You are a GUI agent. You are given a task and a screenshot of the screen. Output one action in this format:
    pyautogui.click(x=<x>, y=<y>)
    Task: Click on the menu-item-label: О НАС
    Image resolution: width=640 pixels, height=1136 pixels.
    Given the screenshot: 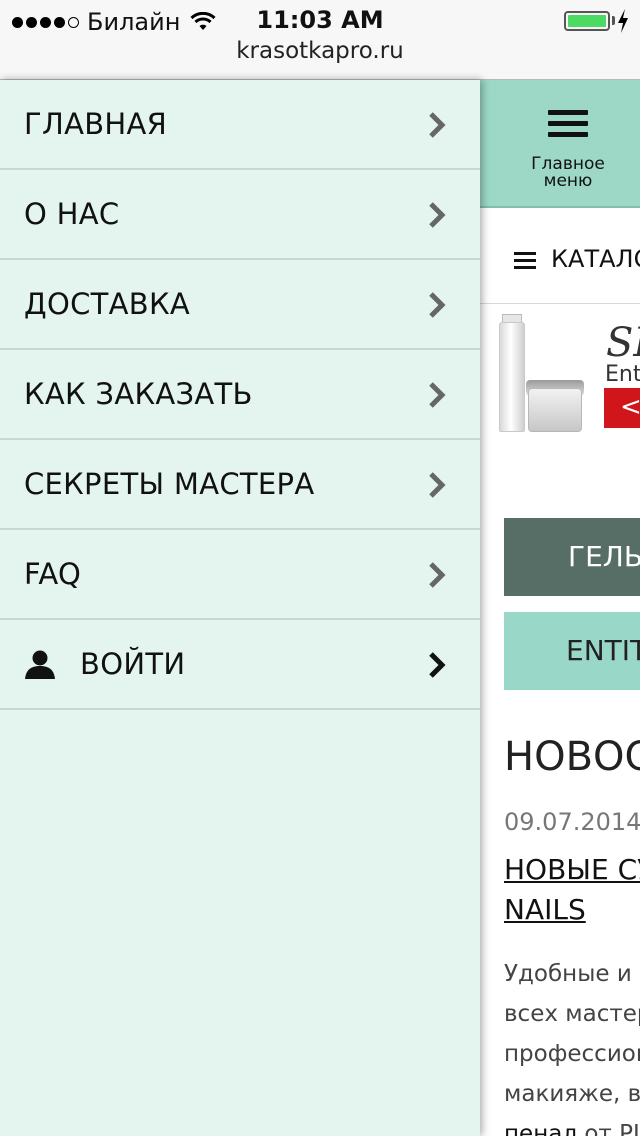 What is the action you would take?
    pyautogui.click(x=72, y=214)
    